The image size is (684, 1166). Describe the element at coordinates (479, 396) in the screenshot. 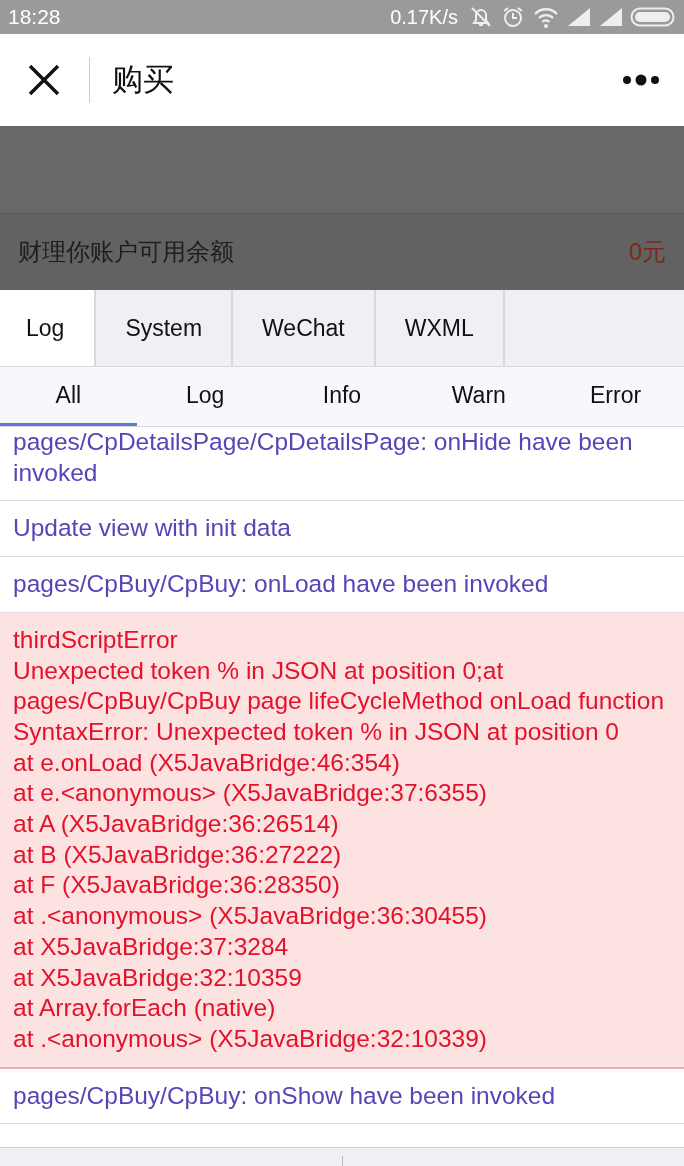

I see `filter-tab: Warn` at that location.